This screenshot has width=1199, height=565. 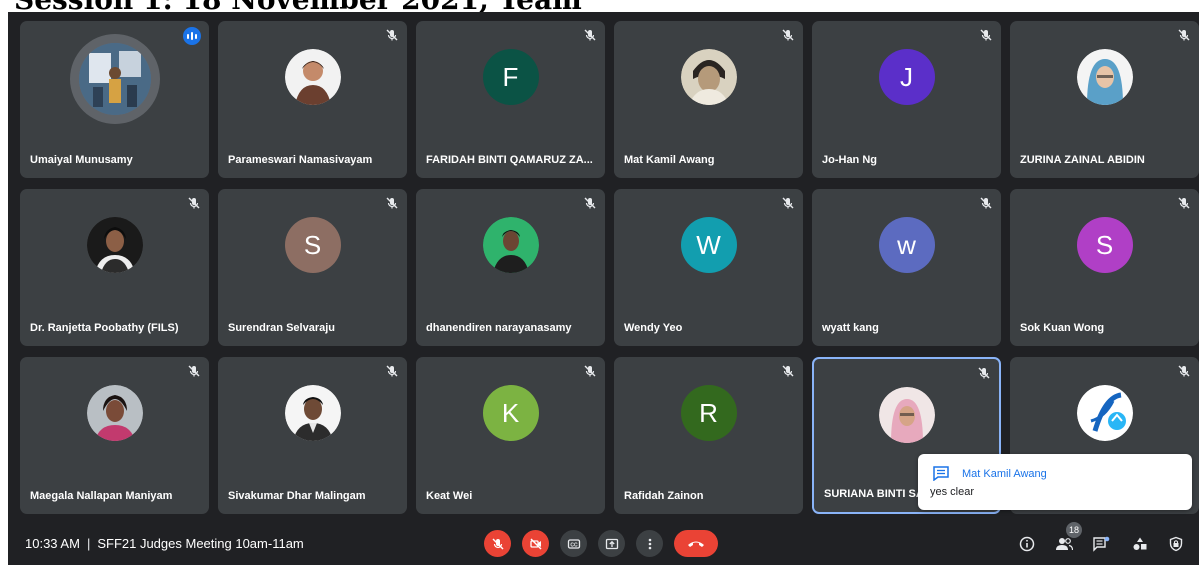 What do you see at coordinates (1101, 544) in the screenshot?
I see `chat-button` at bounding box center [1101, 544].